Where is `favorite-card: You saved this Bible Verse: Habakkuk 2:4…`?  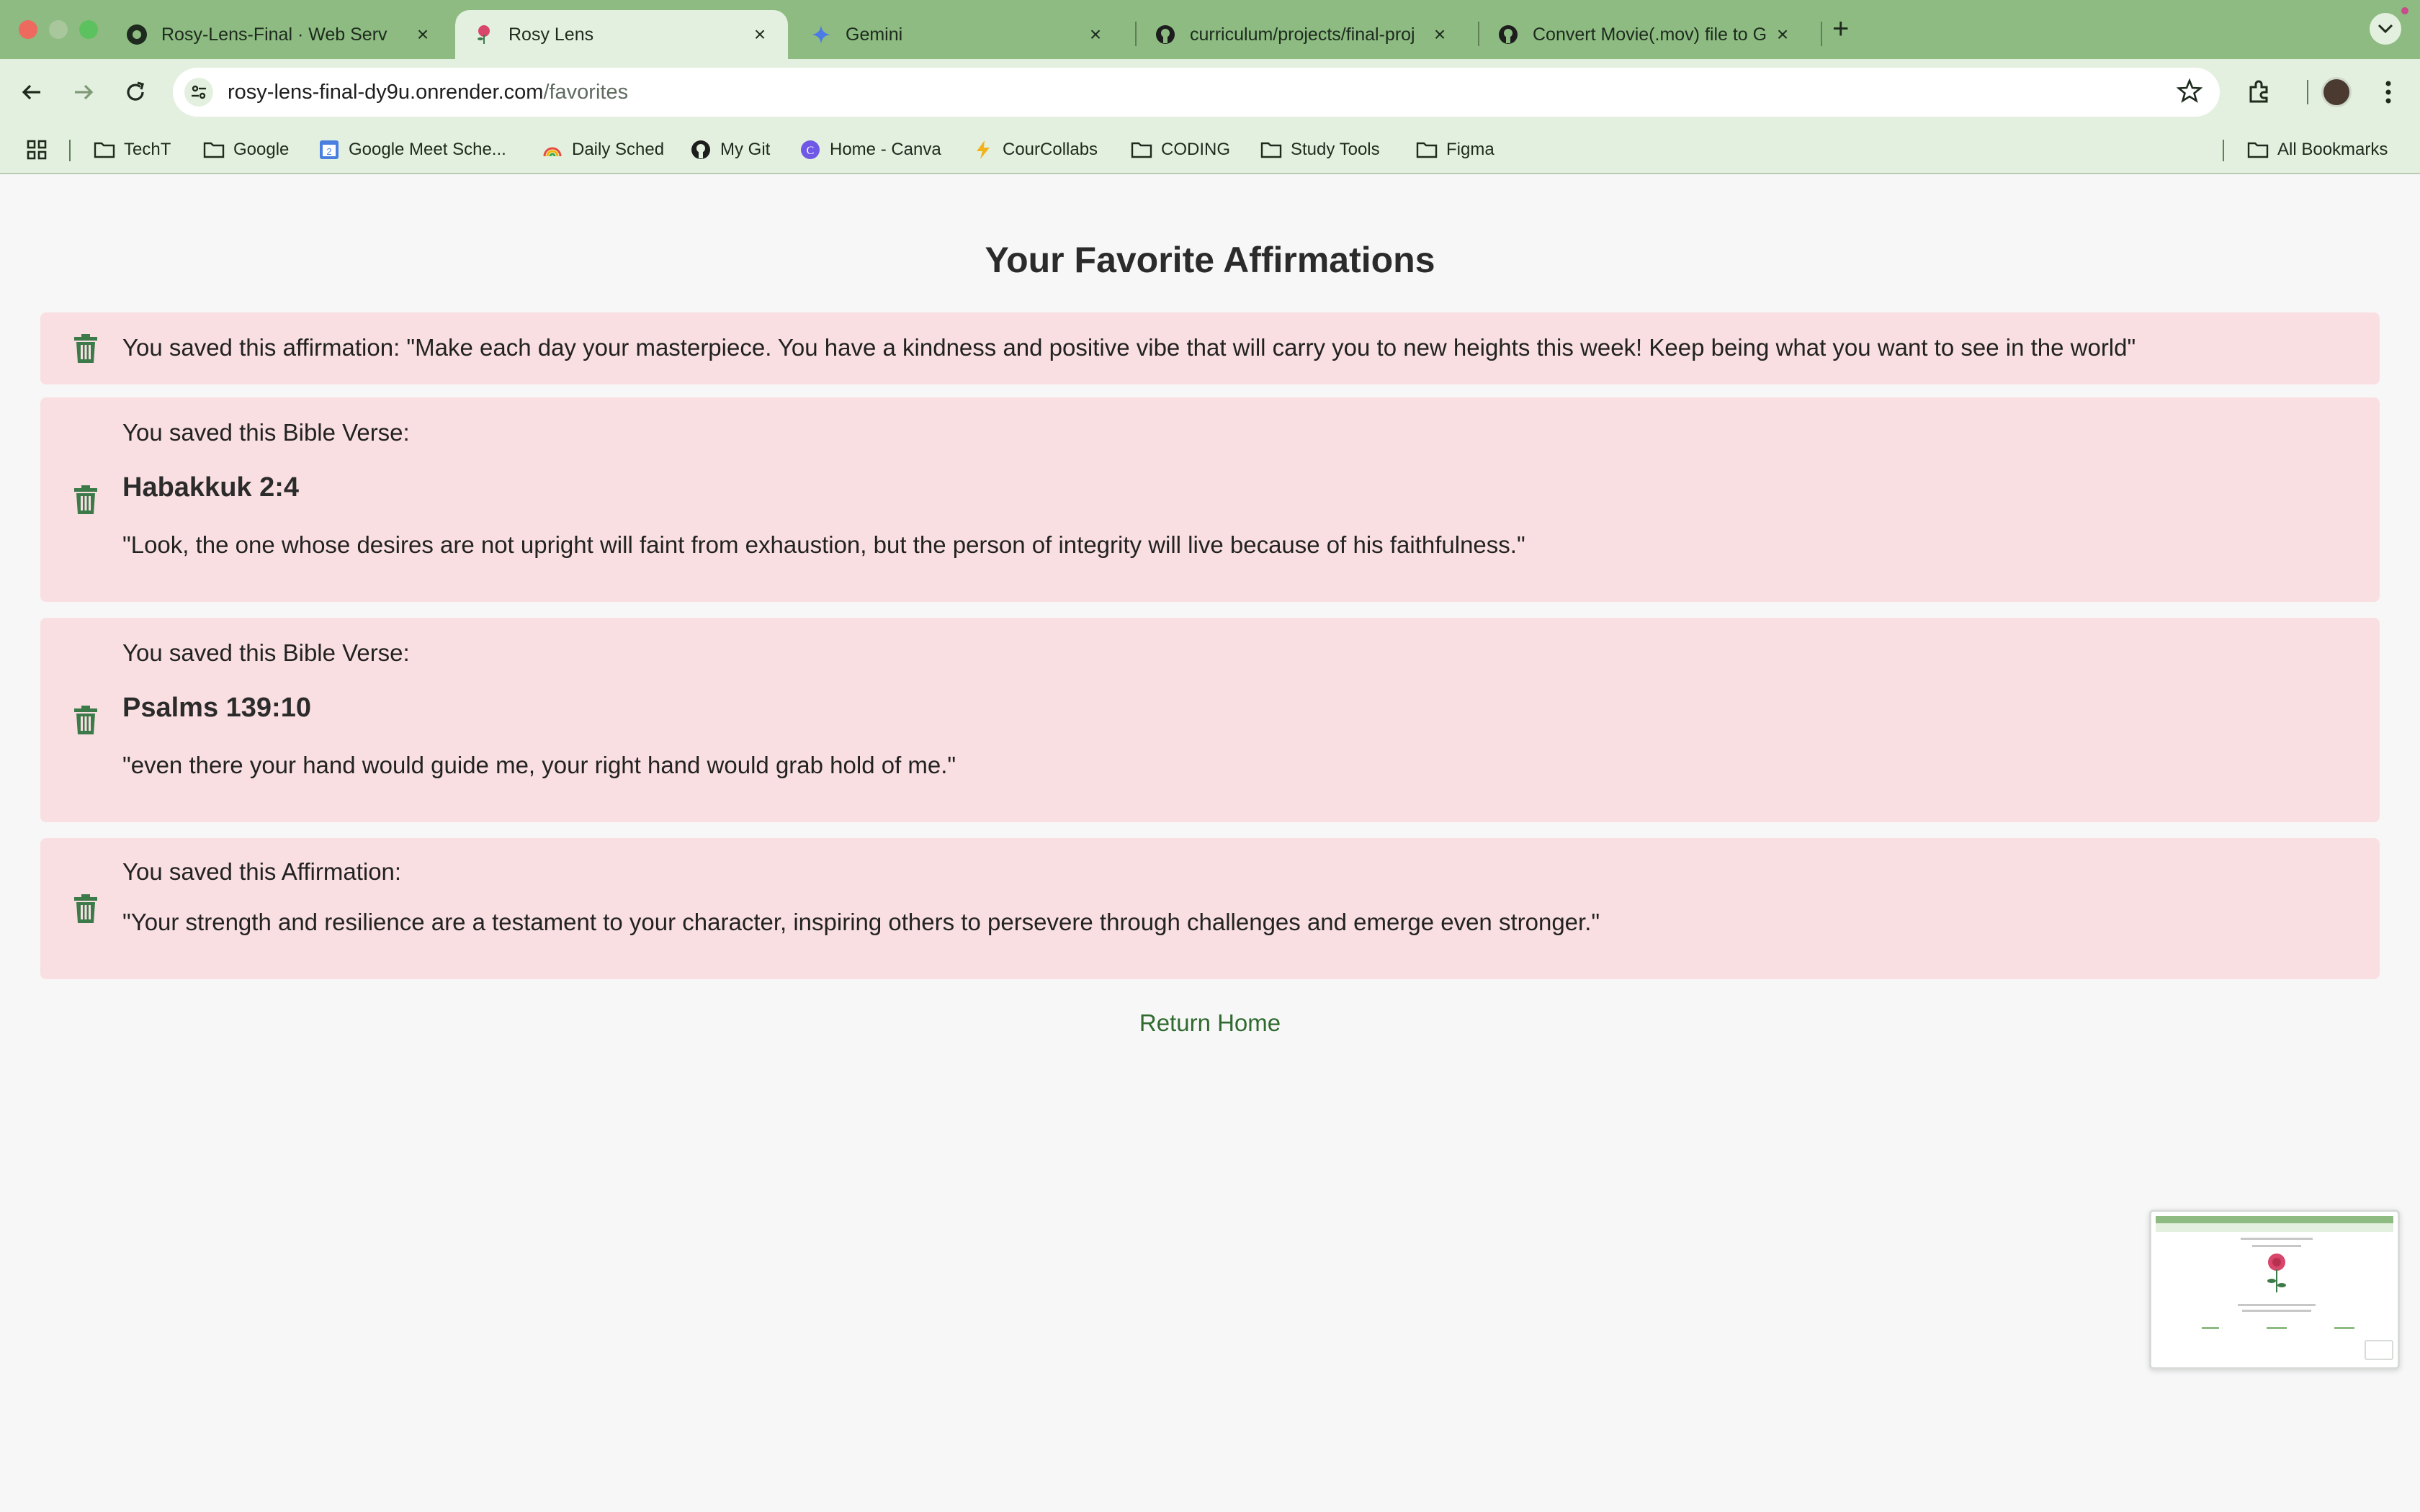
favorite-card: You saved this Bible Verse: Habakkuk 2:4… is located at coordinates (1210, 499).